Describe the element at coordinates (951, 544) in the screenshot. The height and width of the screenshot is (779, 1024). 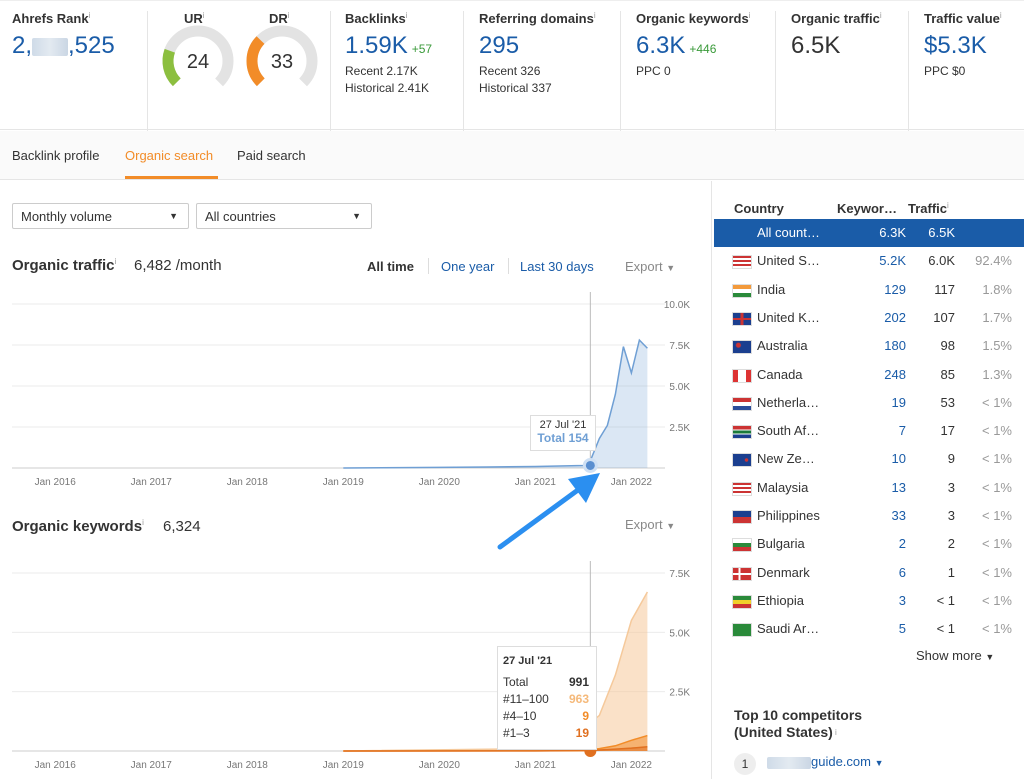
I see `country-traffic: 2` at that location.